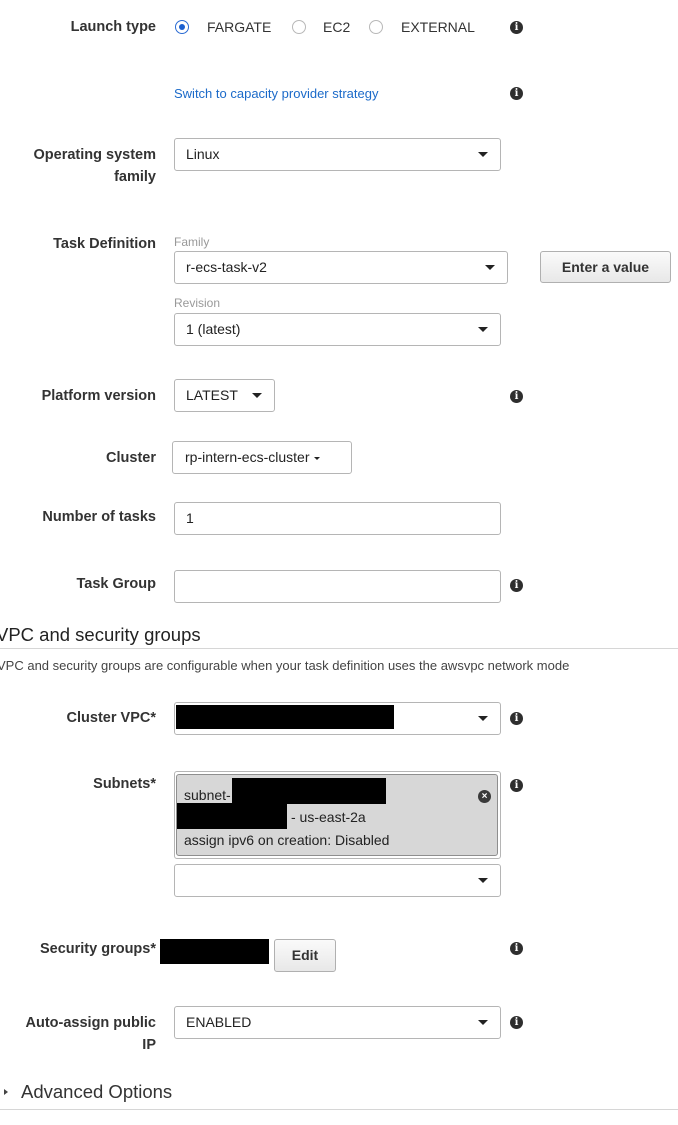  What do you see at coordinates (516, 948) in the screenshot?
I see `security-groups-info-icon: i` at bounding box center [516, 948].